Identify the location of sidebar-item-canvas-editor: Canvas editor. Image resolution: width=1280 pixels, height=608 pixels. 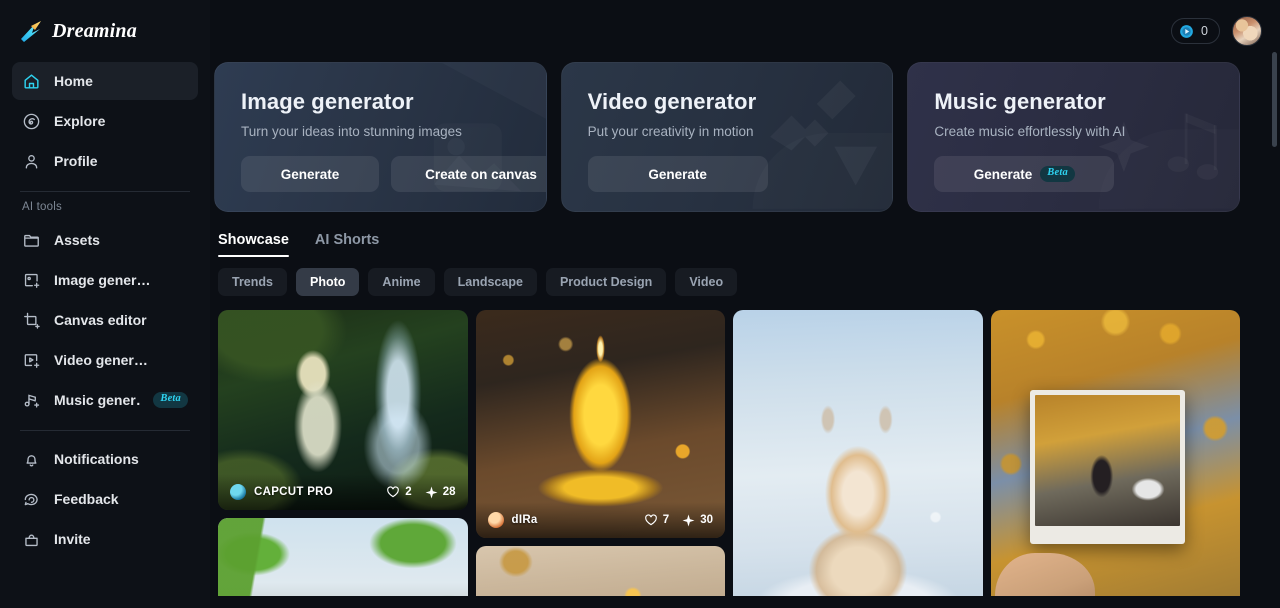
(105, 320).